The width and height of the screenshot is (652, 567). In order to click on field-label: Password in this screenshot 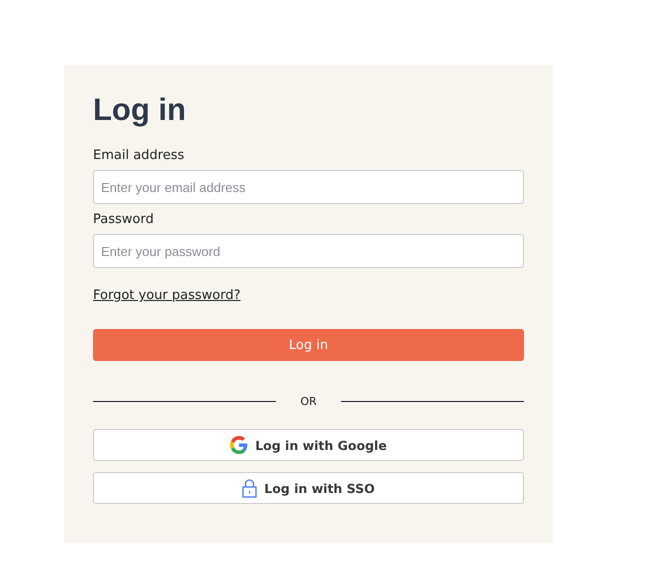, I will do `click(124, 220)`.